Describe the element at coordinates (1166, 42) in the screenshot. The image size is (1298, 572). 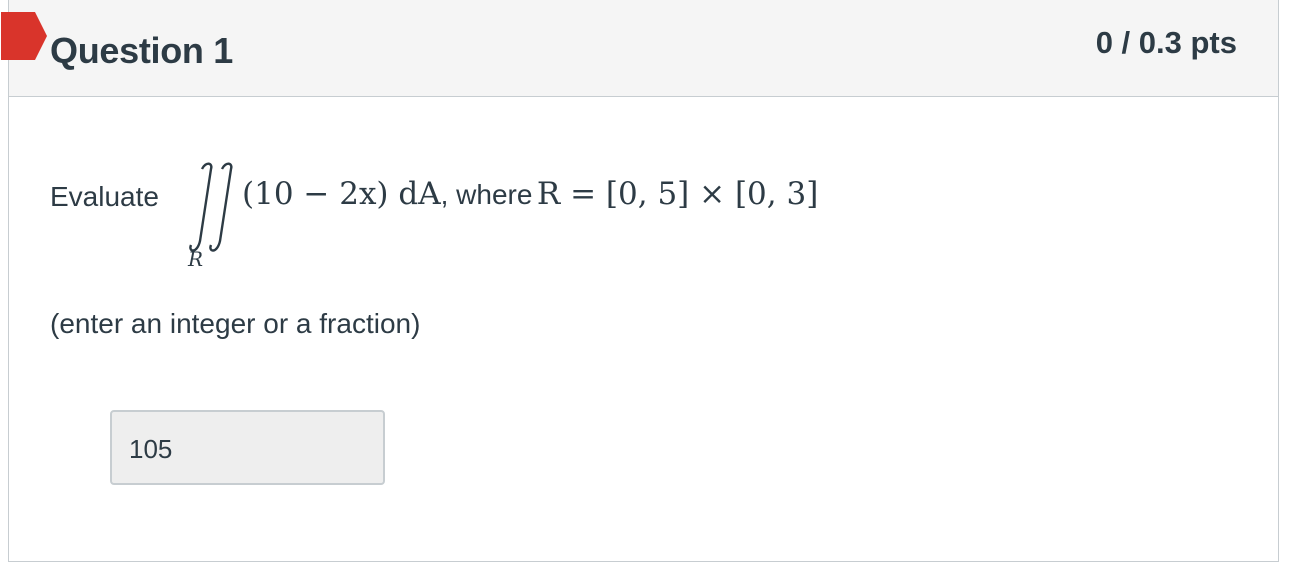
I see `question-points: 0 / 0.3 pts` at that location.